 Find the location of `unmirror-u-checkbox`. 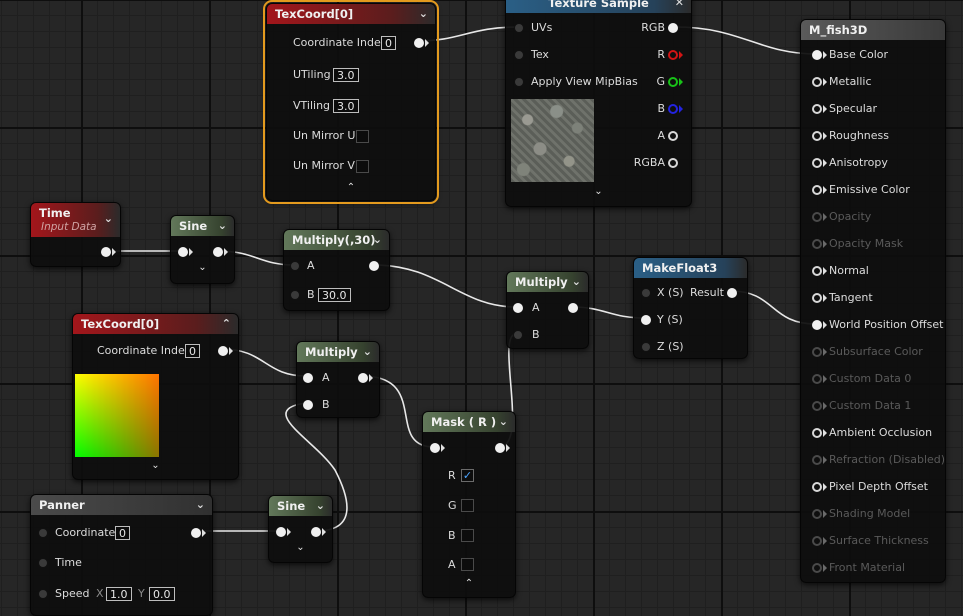

unmirror-u-checkbox is located at coordinates (362, 136).